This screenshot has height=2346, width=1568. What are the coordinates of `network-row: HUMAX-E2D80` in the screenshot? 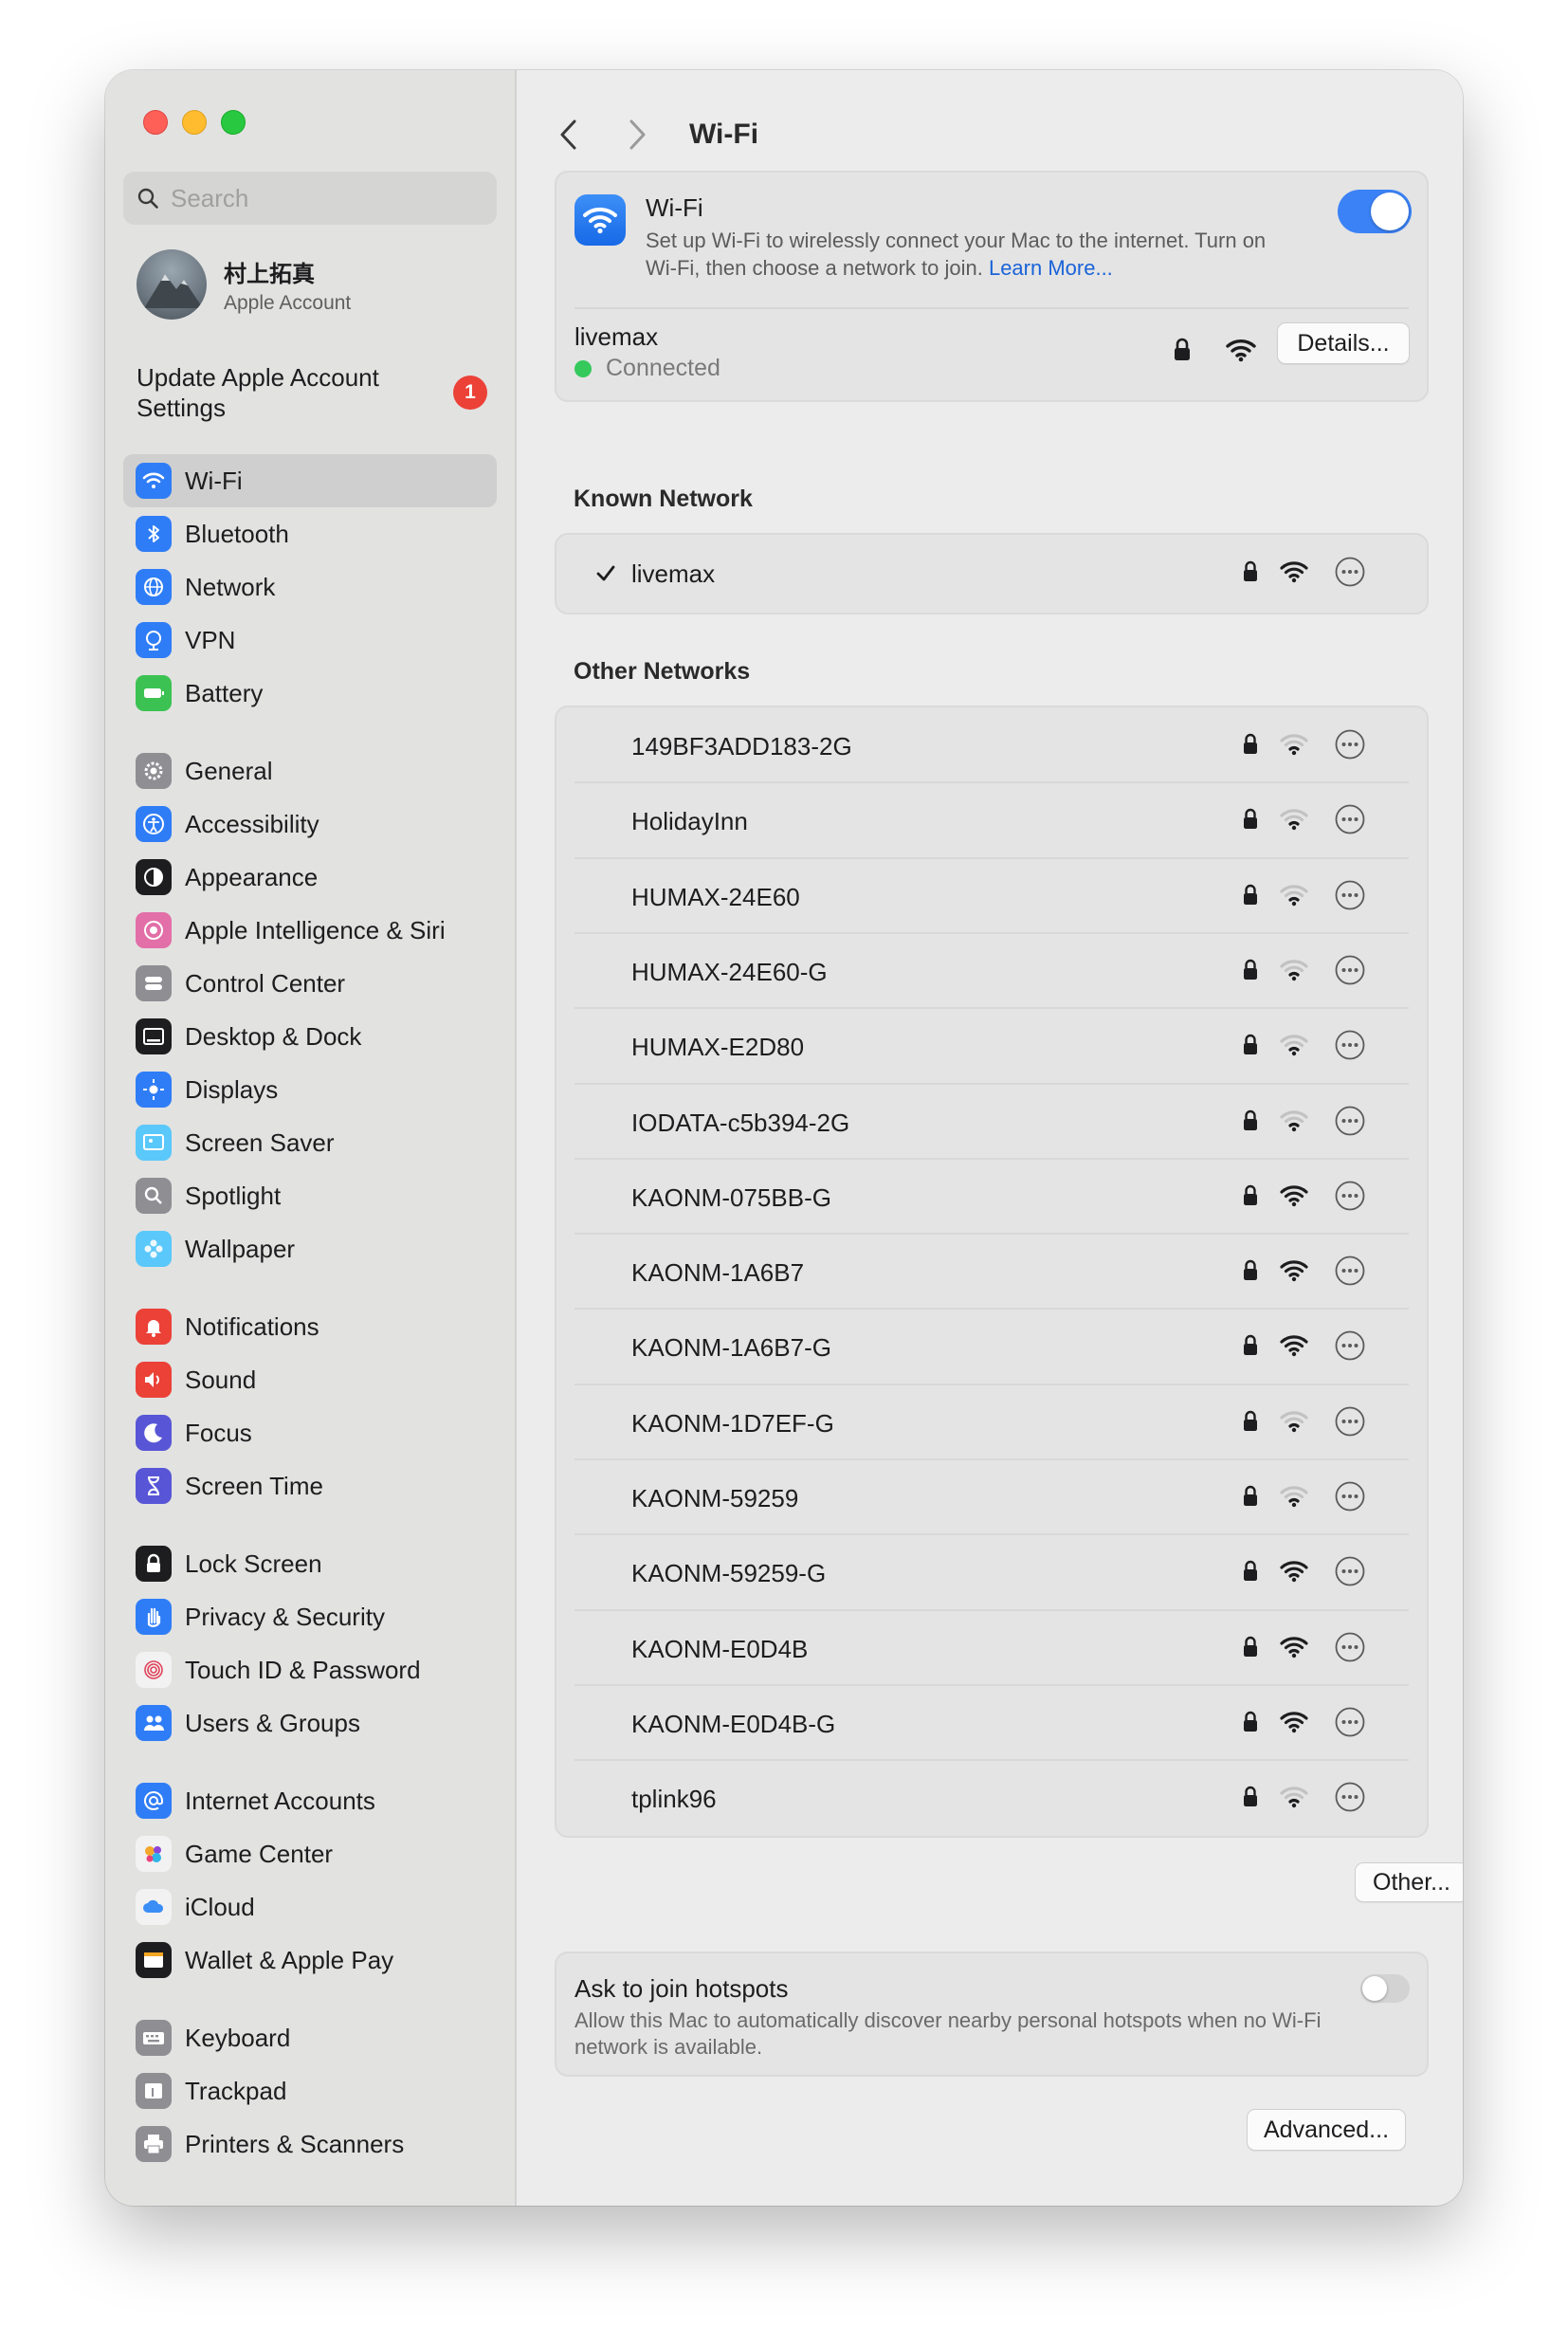 It's located at (991, 1047).